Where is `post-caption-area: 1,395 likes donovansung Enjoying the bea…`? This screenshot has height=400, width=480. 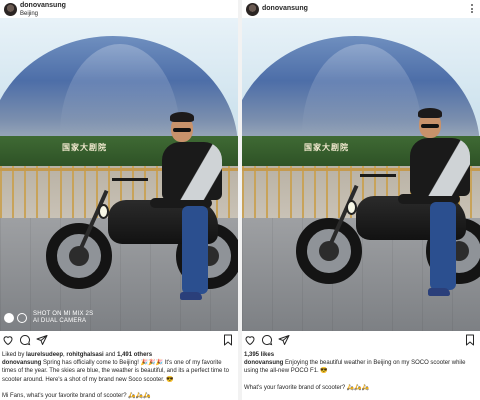
post-caption-area: 1,395 likes donovansung Enjoying the bea… is located at coordinates (361, 371).